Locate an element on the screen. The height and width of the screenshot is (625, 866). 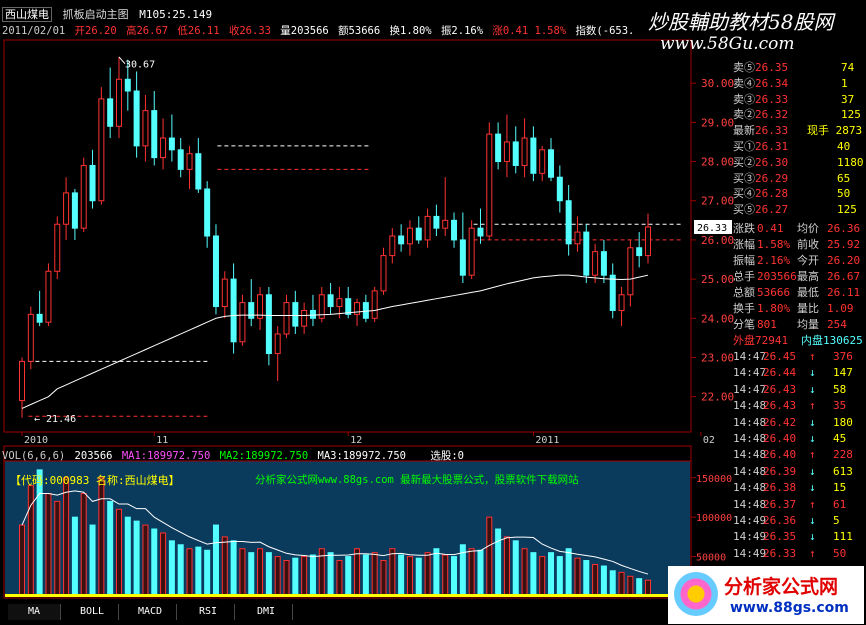
index-label: 指数(-653. is located at coordinates (605, 31).